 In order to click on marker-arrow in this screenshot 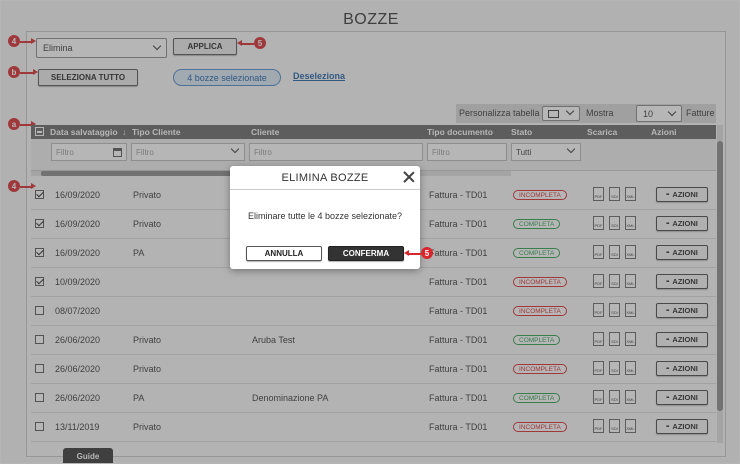, I will do `click(415, 254)`.